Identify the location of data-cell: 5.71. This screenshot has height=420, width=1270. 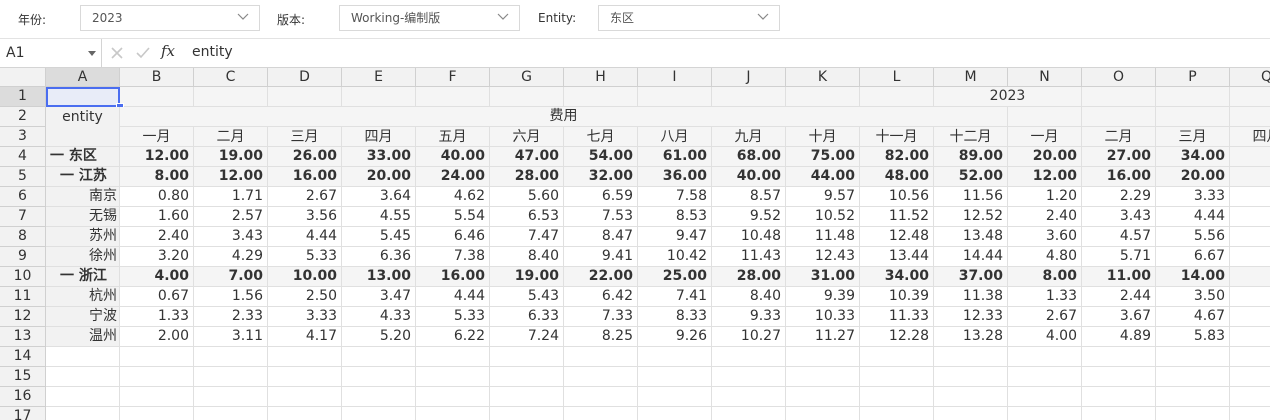
(1119, 257).